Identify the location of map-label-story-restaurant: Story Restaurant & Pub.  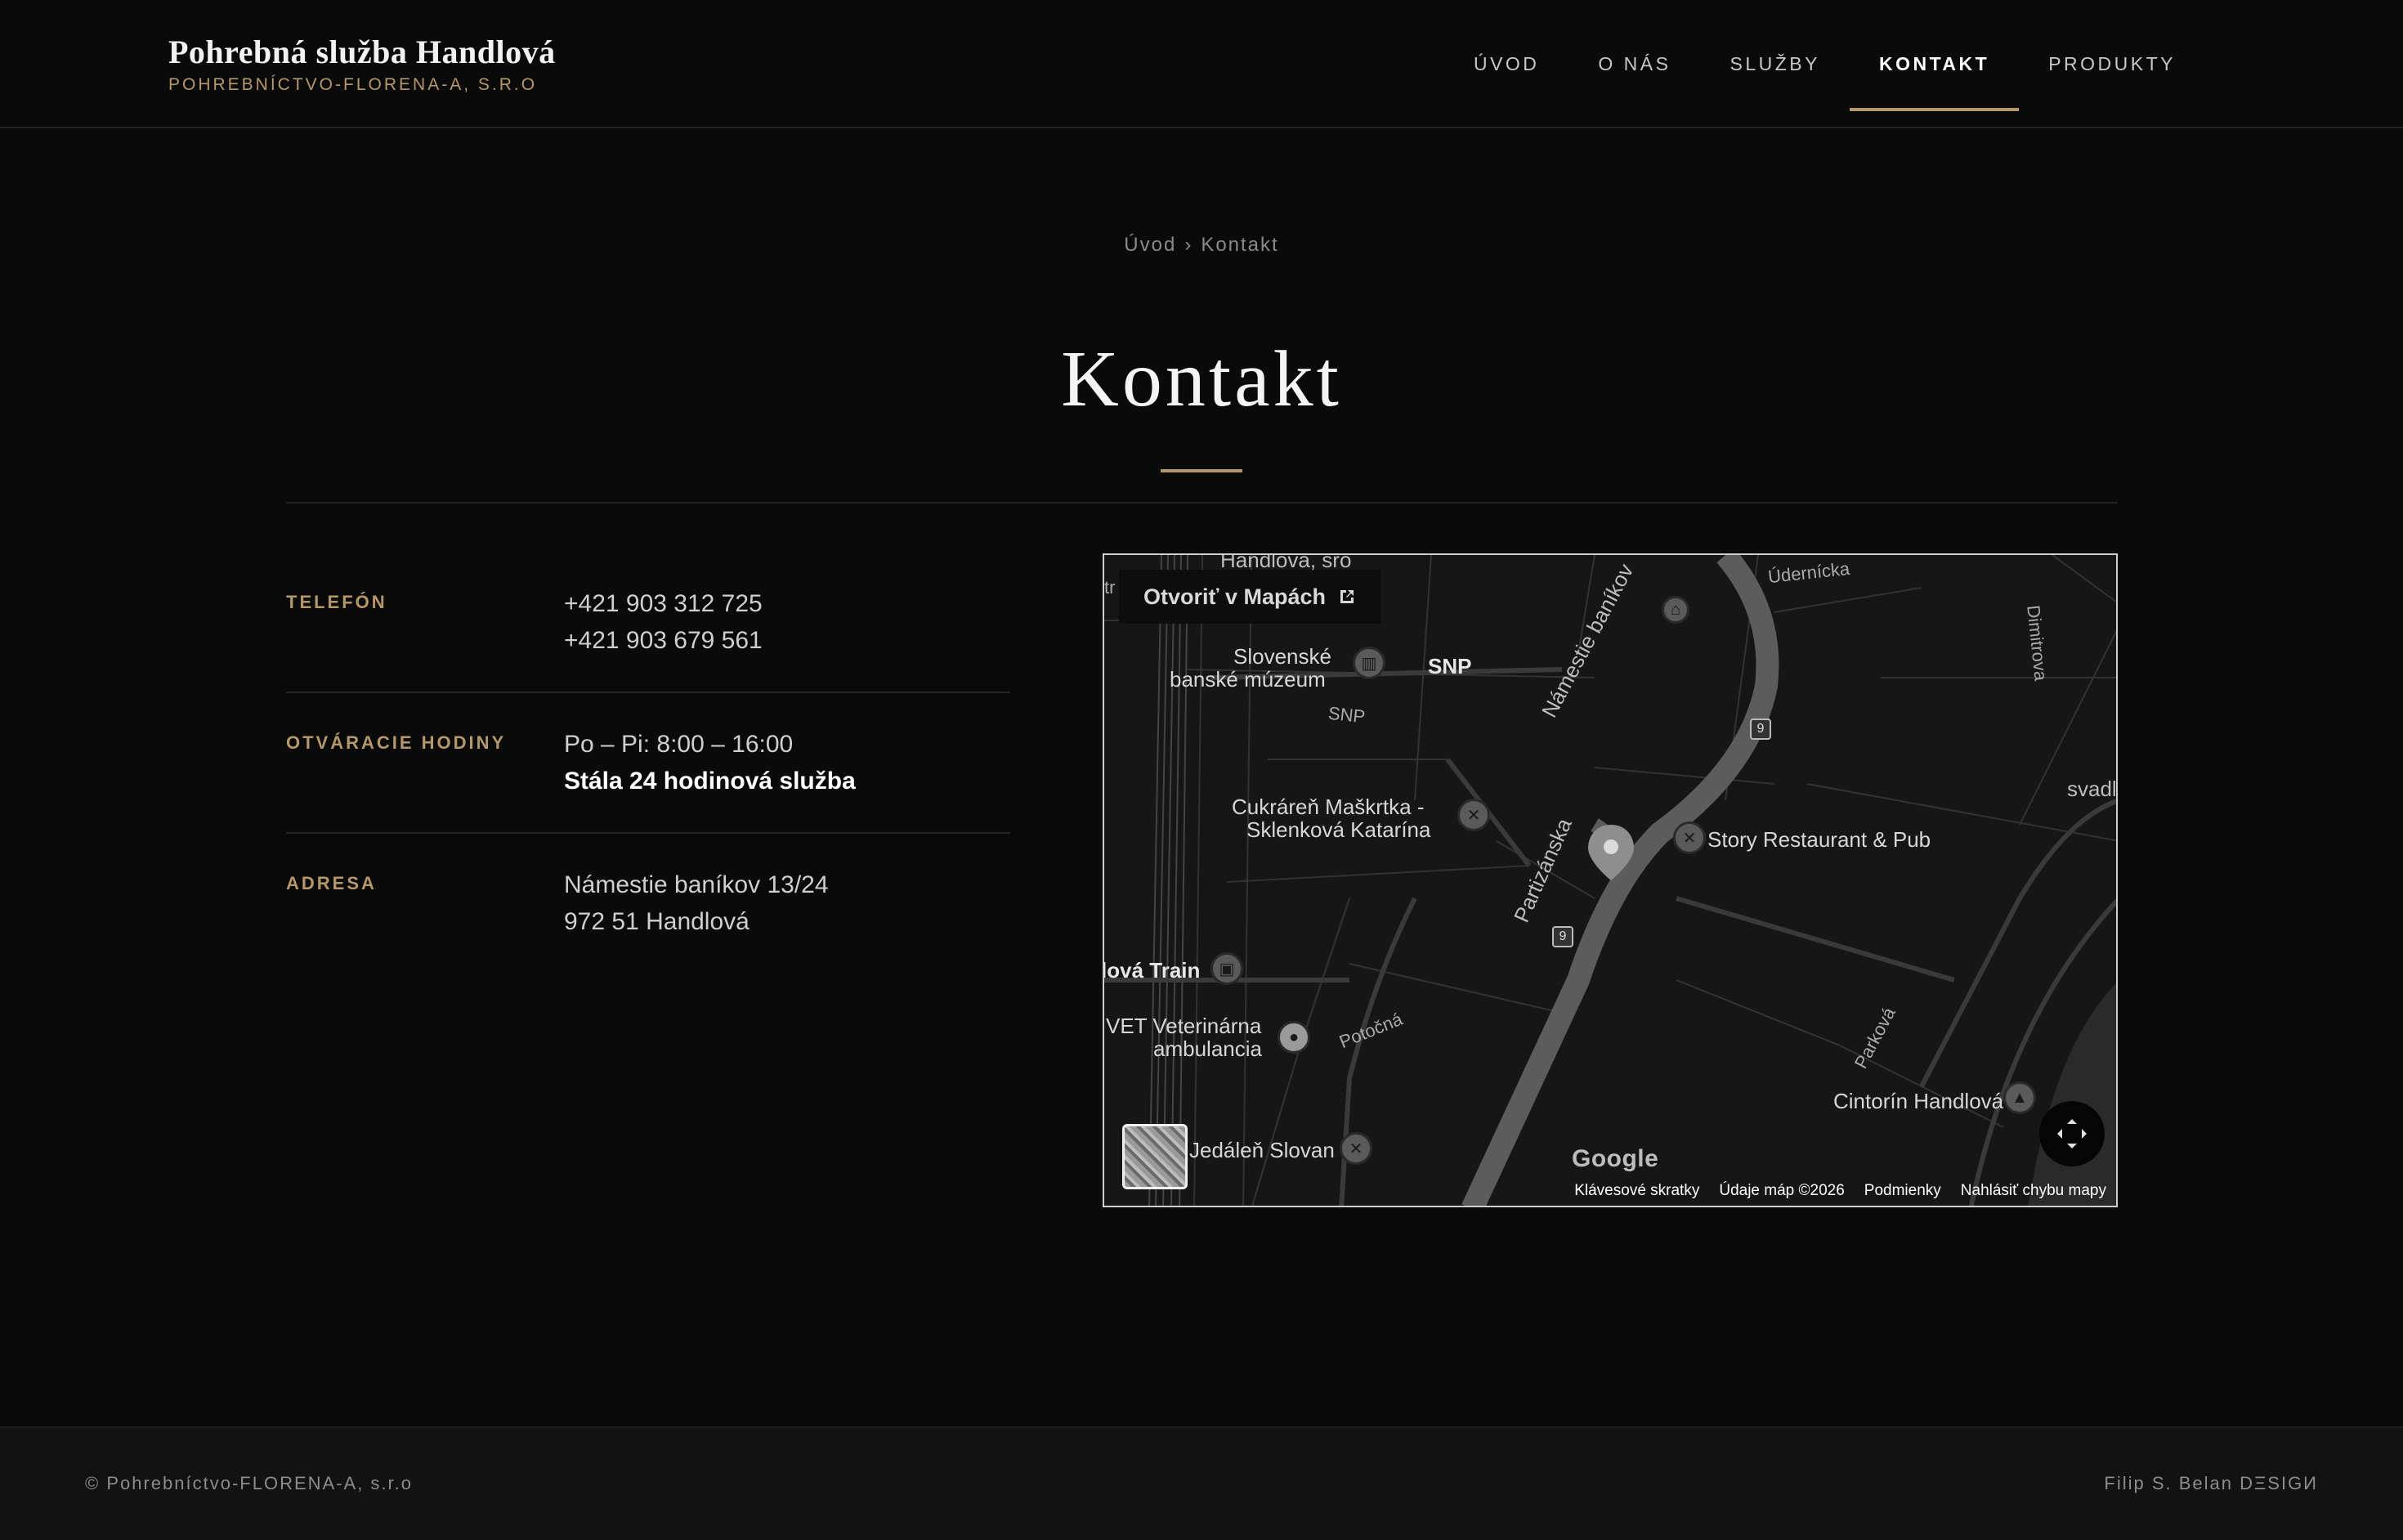
(1819, 840).